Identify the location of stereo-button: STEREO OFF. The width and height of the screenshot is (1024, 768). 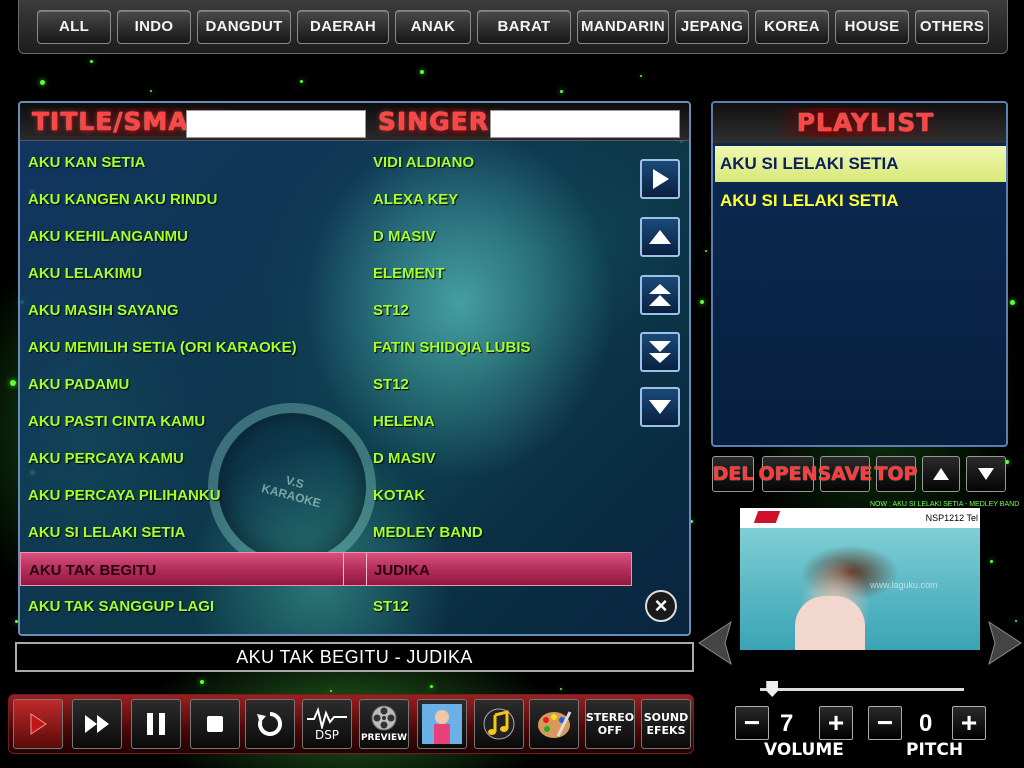
(610, 724).